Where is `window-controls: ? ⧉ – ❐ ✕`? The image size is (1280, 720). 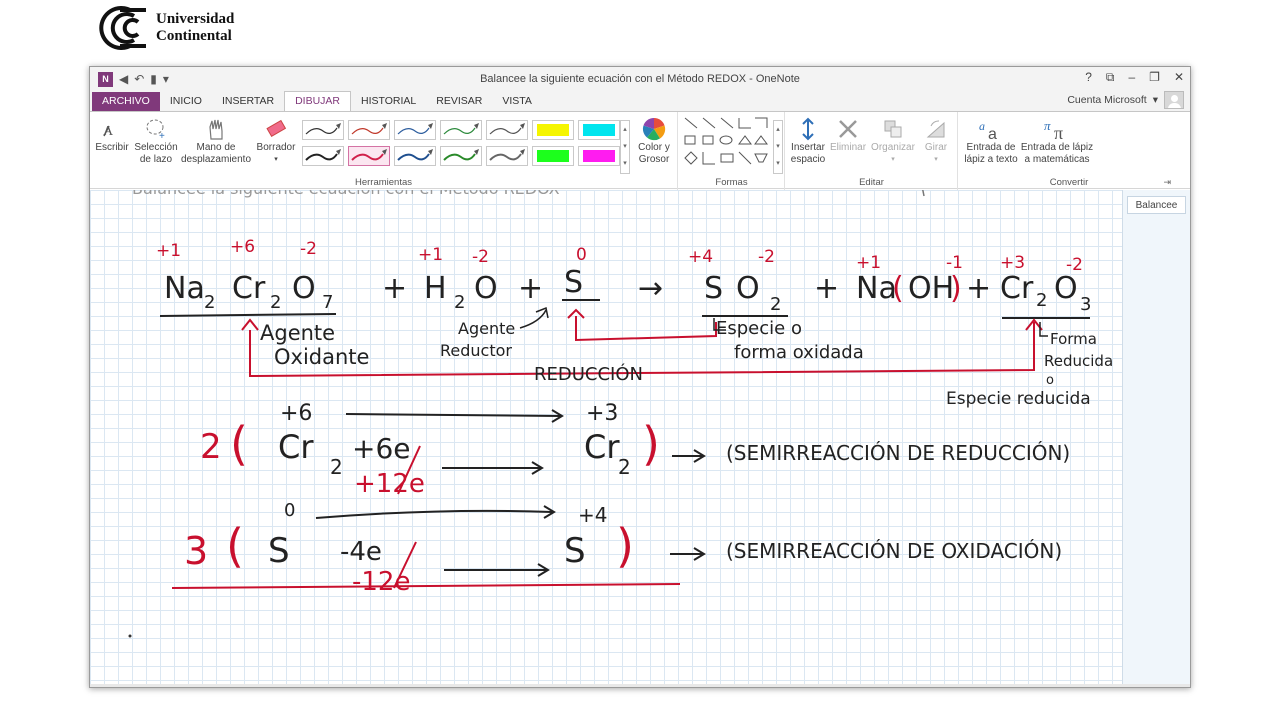 window-controls: ? ⧉ – ❐ ✕ is located at coordinates (1134, 77).